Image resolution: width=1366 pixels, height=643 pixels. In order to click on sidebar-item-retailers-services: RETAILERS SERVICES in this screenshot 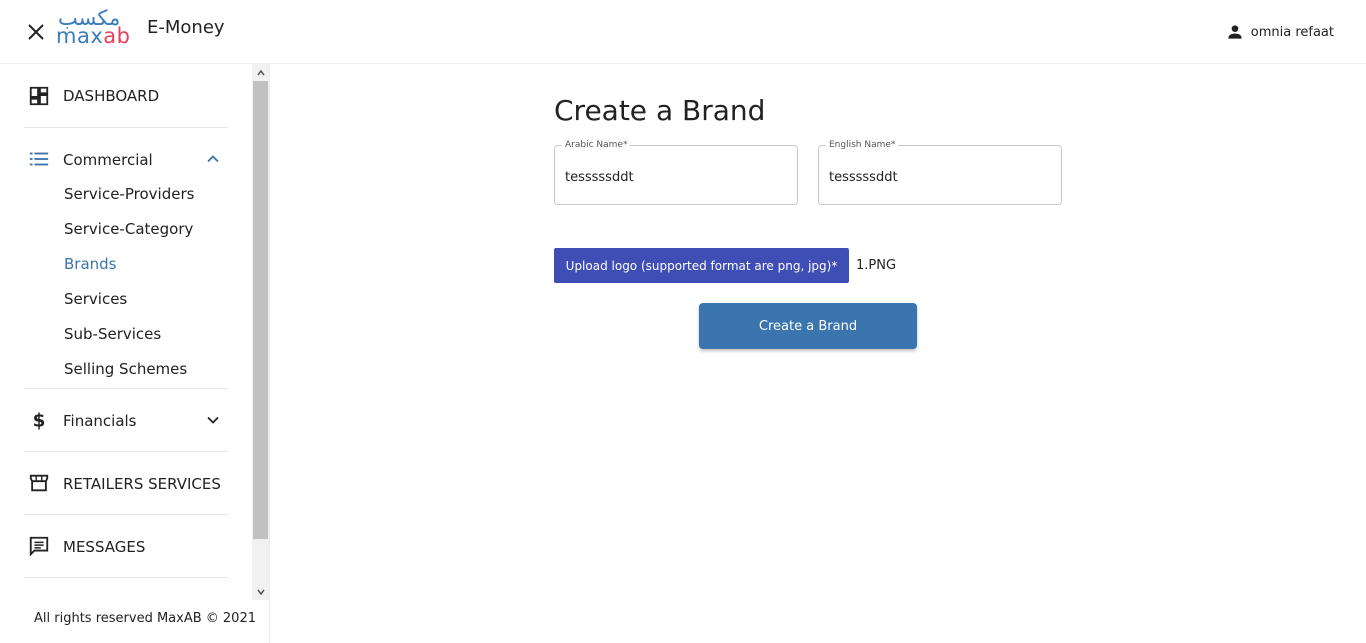, I will do `click(126, 483)`.